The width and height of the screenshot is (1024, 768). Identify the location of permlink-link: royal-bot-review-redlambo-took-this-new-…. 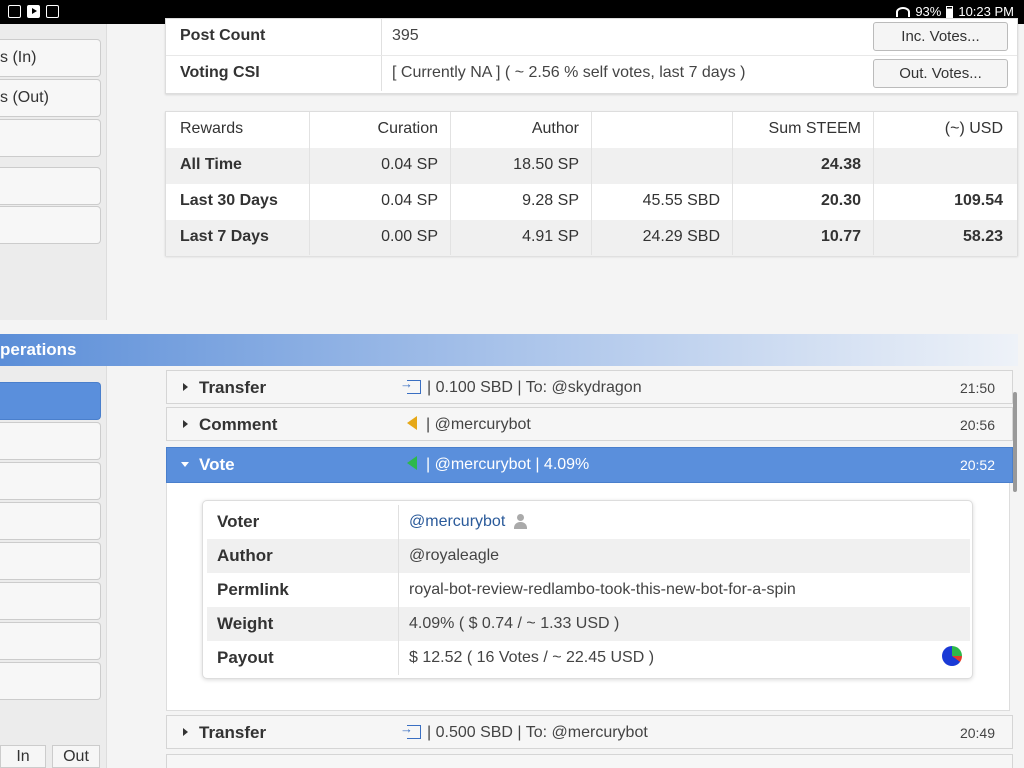
(602, 590).